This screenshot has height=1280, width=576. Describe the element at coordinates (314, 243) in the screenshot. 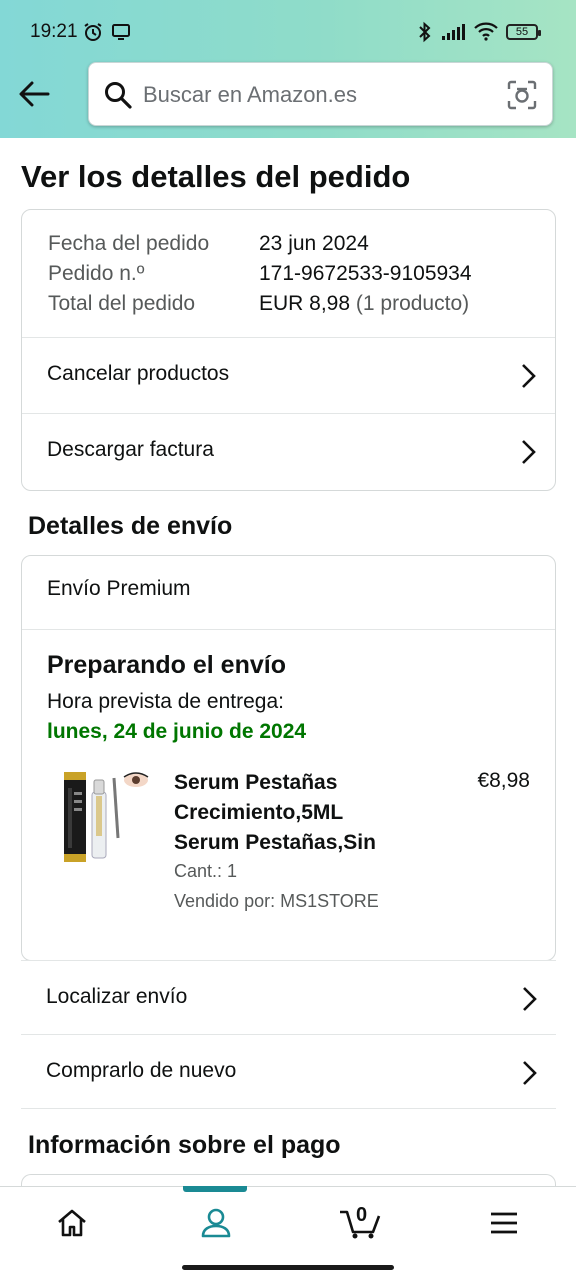

I see `order-date-value: 23 jun 2024` at that location.